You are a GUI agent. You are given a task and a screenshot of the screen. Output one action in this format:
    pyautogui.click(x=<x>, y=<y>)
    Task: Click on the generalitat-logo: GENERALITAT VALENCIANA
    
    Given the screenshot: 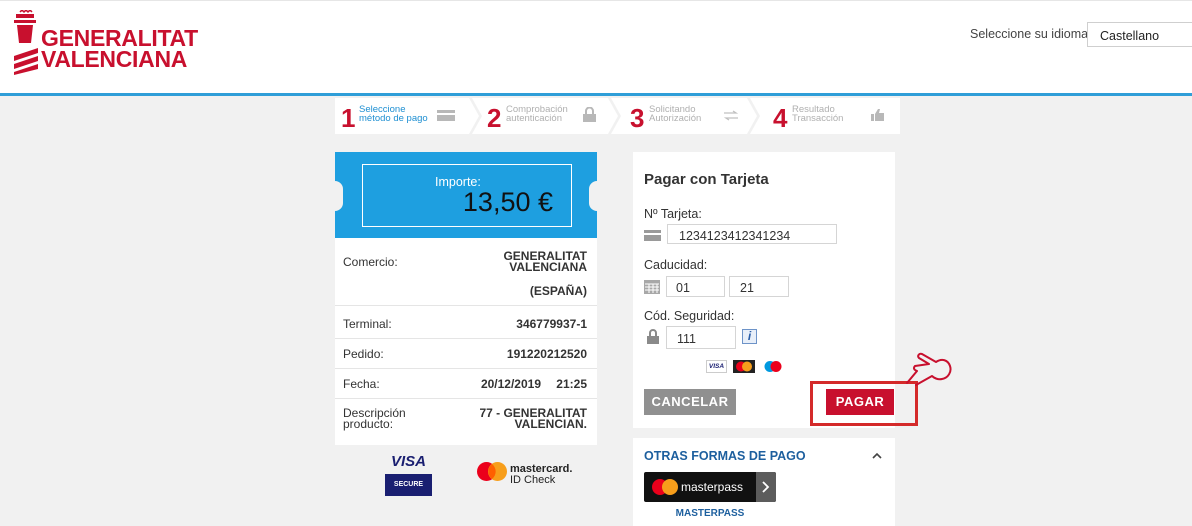 What is the action you would take?
    pyautogui.click(x=105, y=45)
    